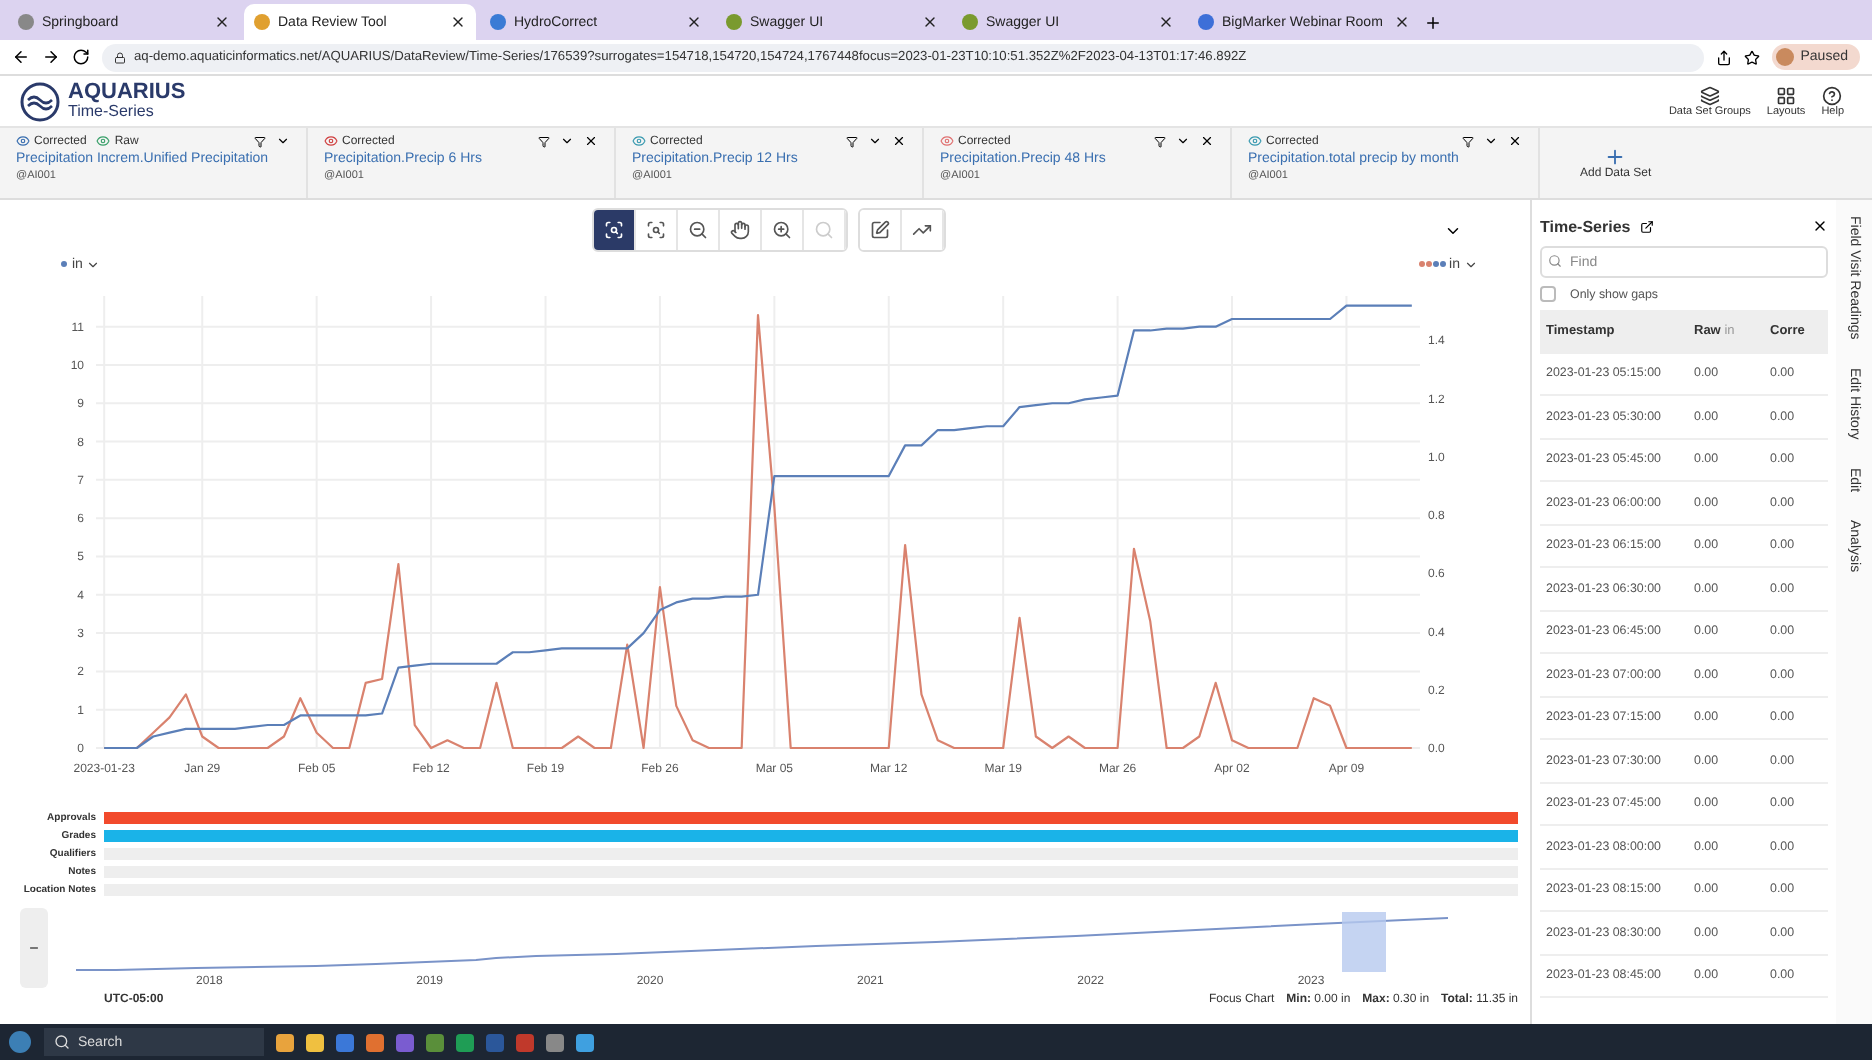 The image size is (1872, 1060). I want to click on zoom-in-icon, so click(782, 230).